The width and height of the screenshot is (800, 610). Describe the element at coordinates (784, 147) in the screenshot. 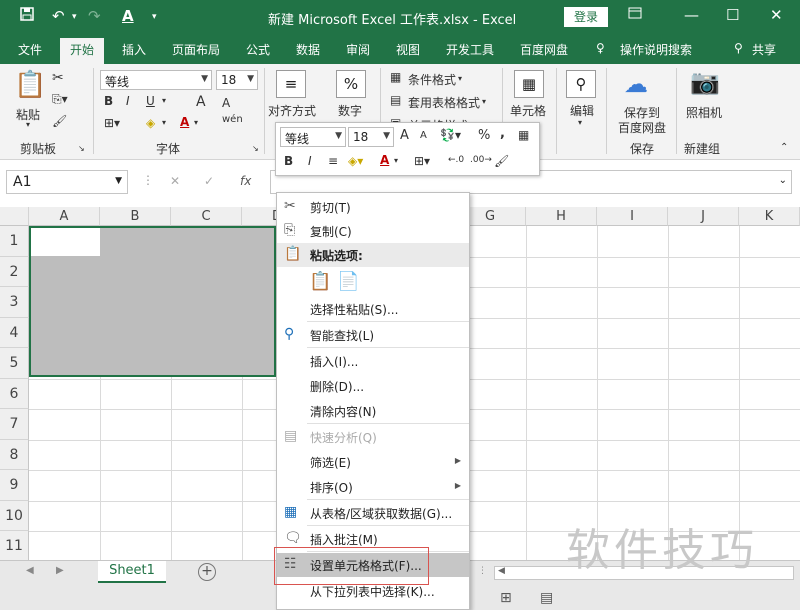

I see `collapse-ribbon-icon: ⌃` at that location.